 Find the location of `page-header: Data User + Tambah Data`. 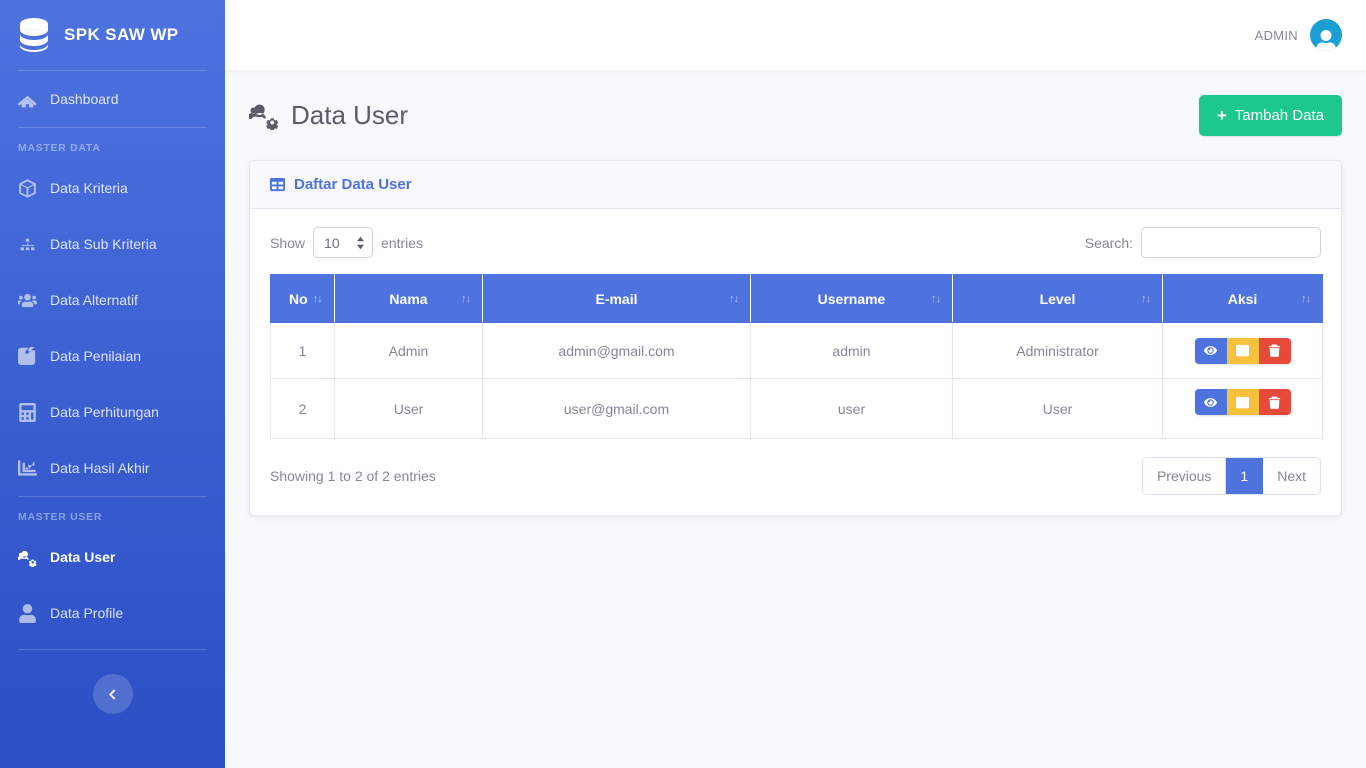

page-header: Data User + Tambah Data is located at coordinates (795, 115).